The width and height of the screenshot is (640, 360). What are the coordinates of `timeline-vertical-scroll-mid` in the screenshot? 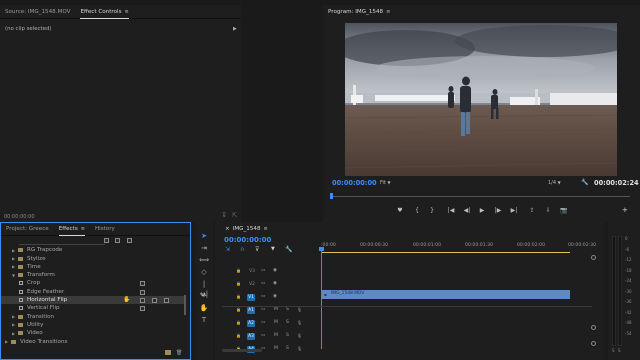 It's located at (593, 327).